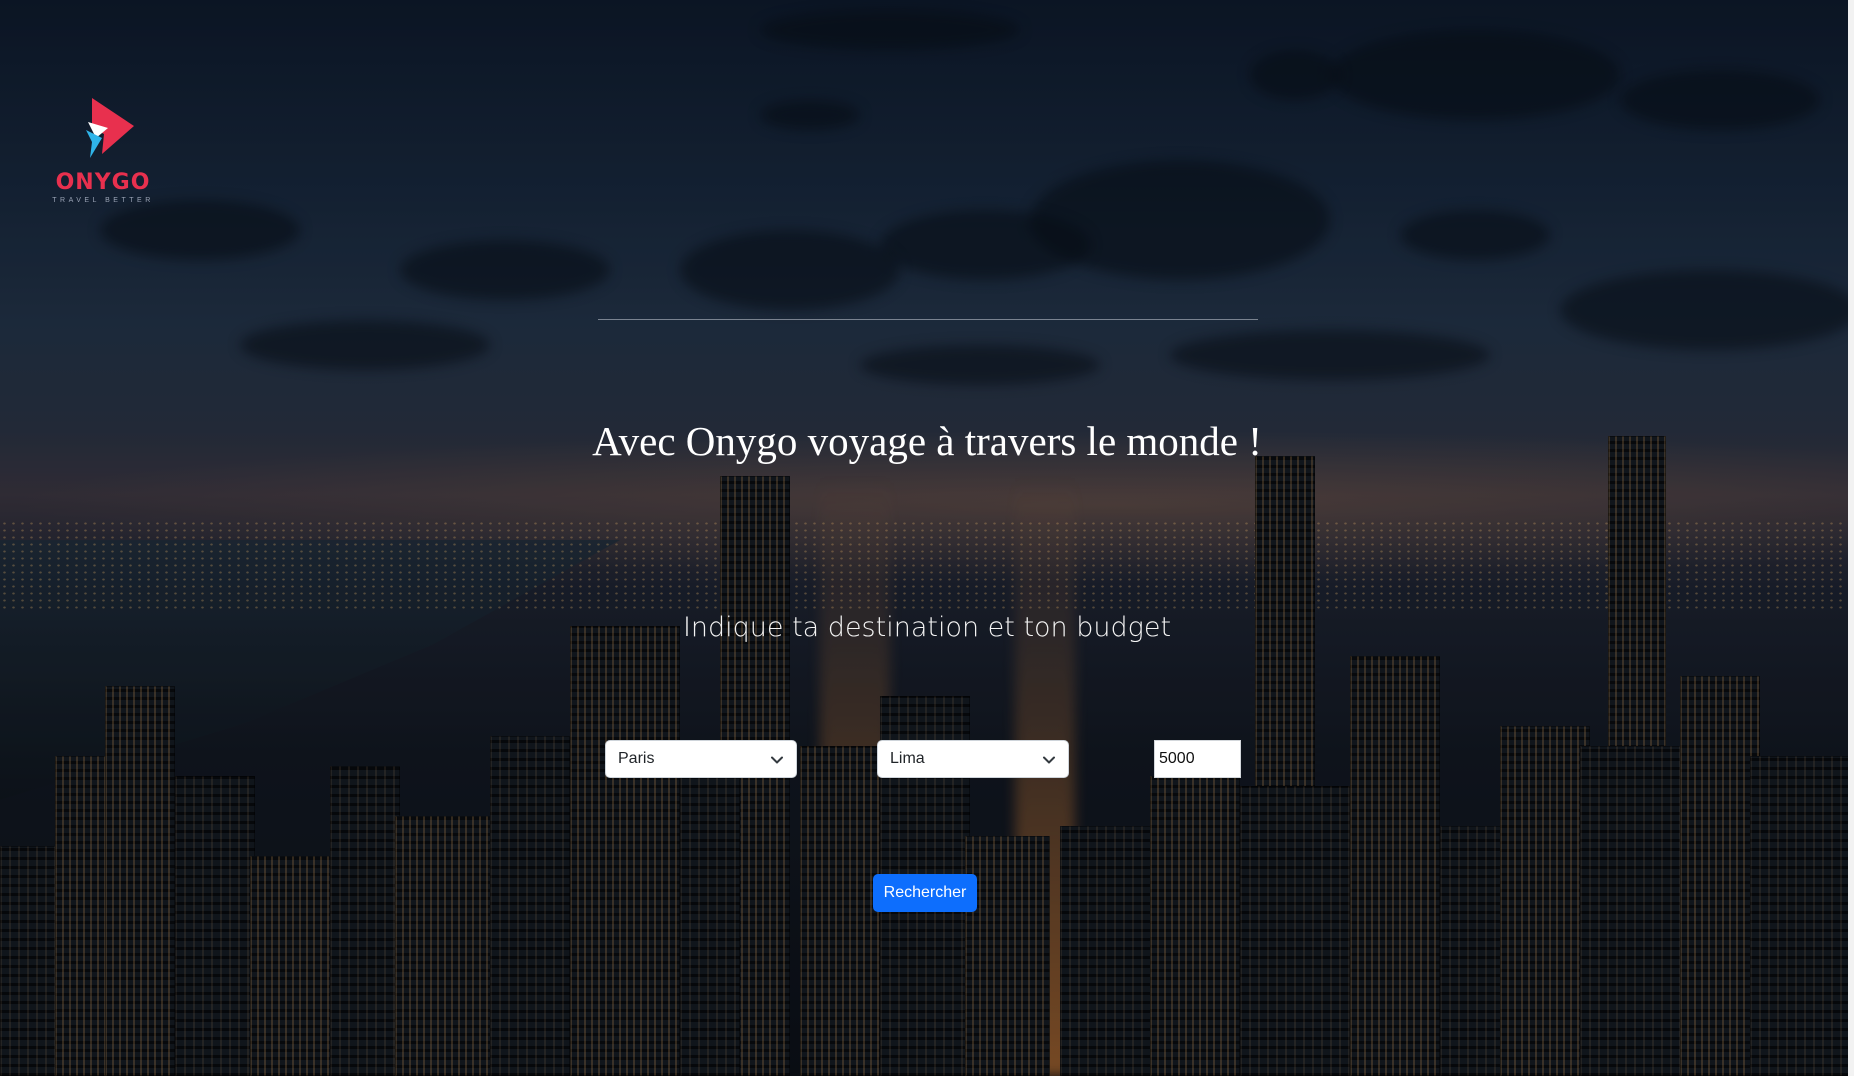 This screenshot has width=1854, height=1076. I want to click on origin-select: Paris, so click(701, 759).